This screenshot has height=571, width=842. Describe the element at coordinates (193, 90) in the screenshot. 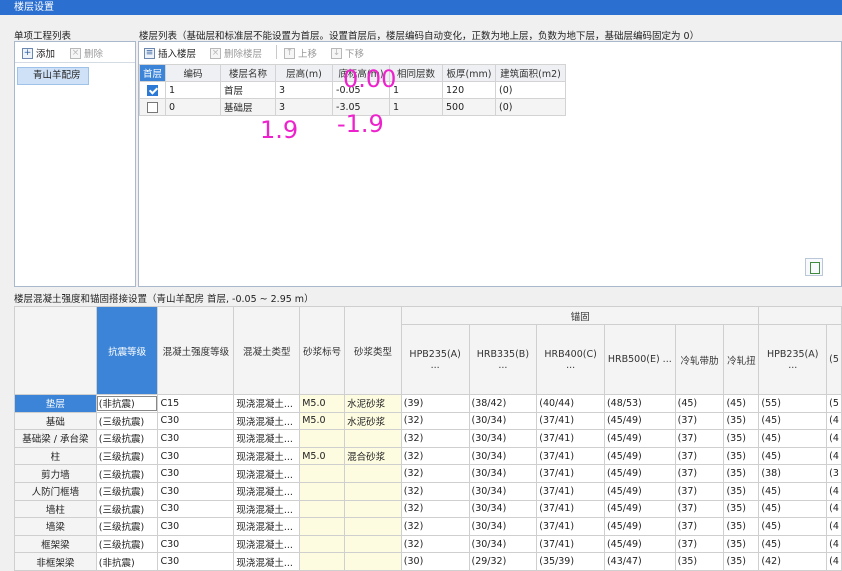

I see `floor-code: 1` at that location.